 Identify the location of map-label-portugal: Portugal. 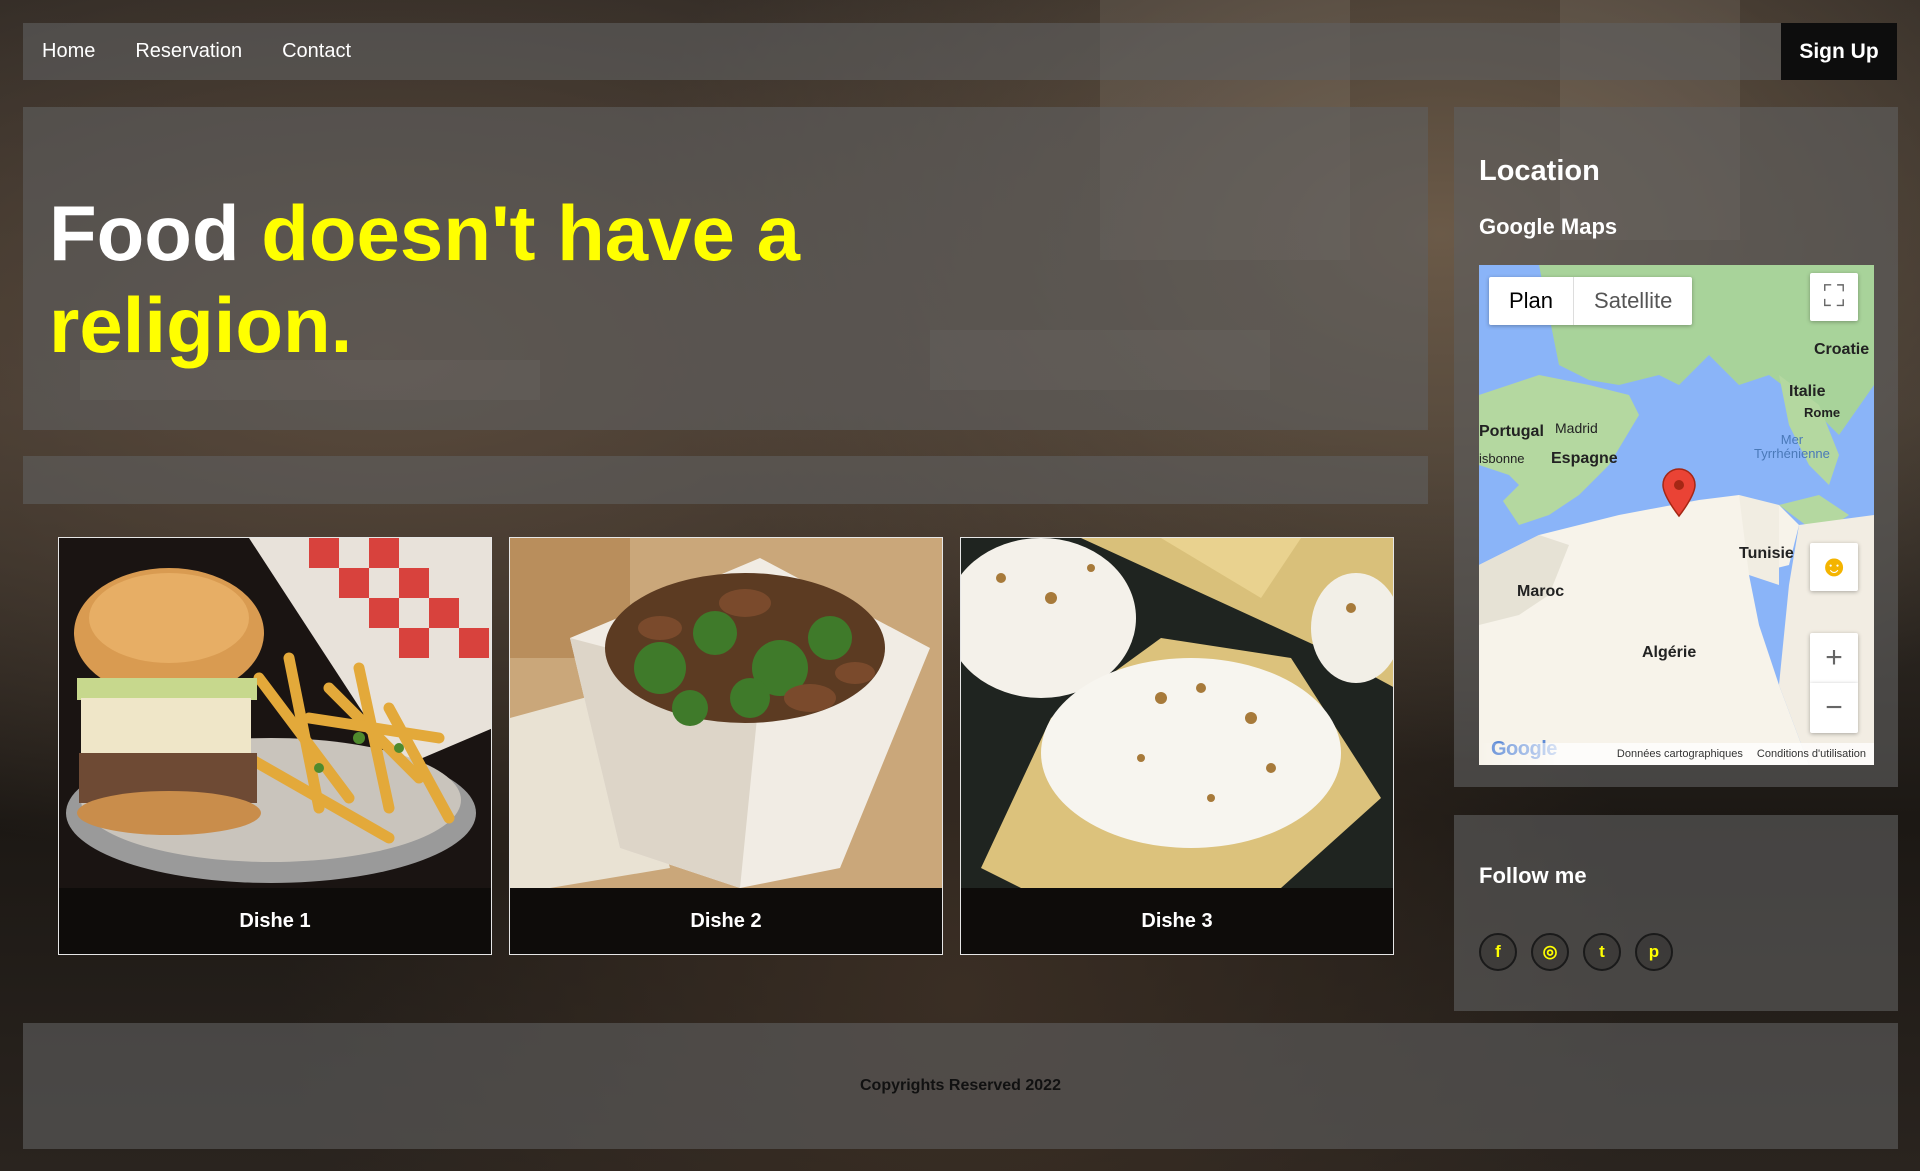
(1511, 431).